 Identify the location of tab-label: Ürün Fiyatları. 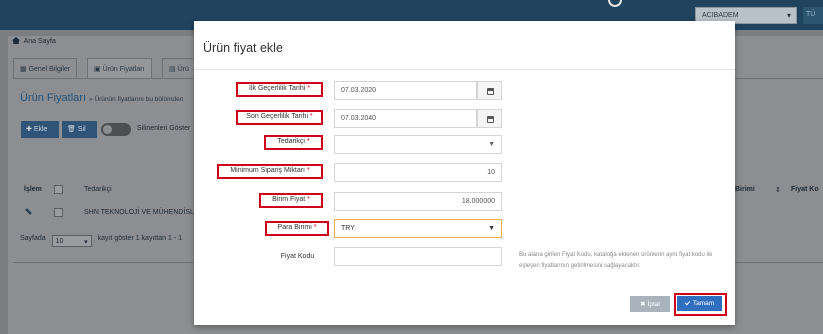
(123, 69).